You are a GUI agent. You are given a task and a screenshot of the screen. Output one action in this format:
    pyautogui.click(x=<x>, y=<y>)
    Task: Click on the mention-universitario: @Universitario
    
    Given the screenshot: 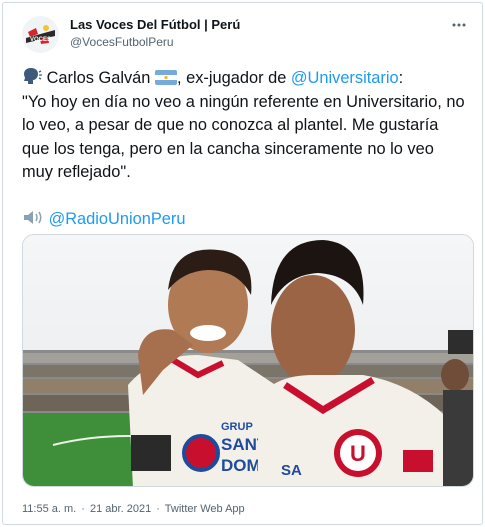 What is the action you would take?
    pyautogui.click(x=345, y=78)
    